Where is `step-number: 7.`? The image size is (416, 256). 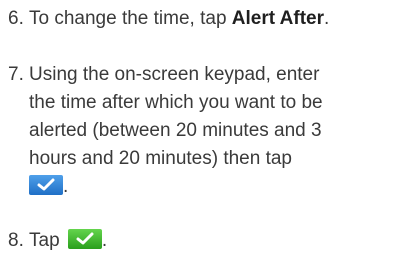 step-number: 7. is located at coordinates (16, 74).